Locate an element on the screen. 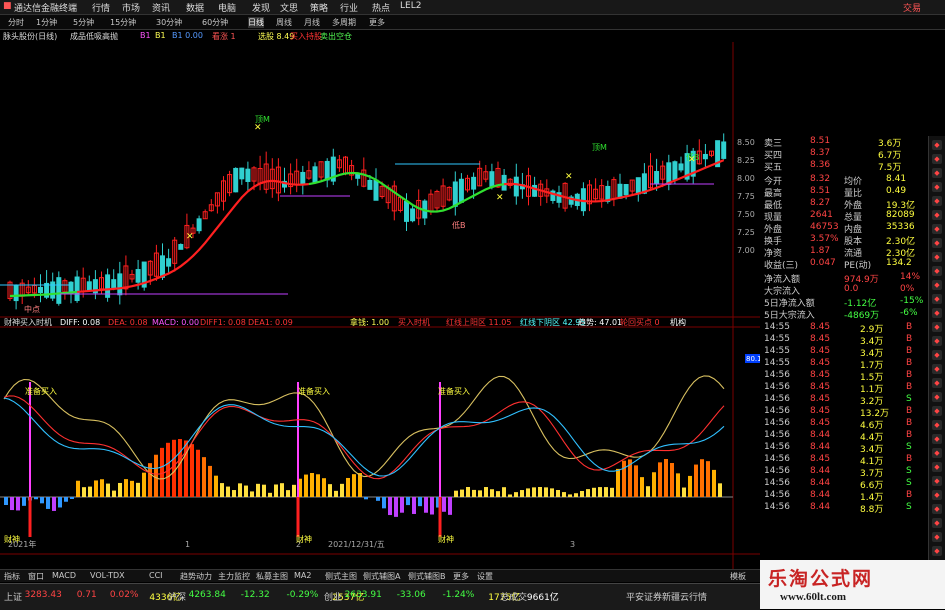  indicator-tab: 私募主图 is located at coordinates (272, 576).